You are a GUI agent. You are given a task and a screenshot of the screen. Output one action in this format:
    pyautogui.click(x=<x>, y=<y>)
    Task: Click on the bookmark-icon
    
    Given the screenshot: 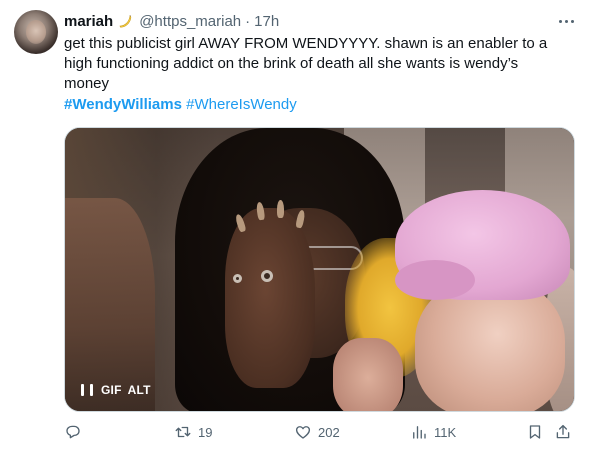 What is the action you would take?
    pyautogui.click(x=535, y=432)
    